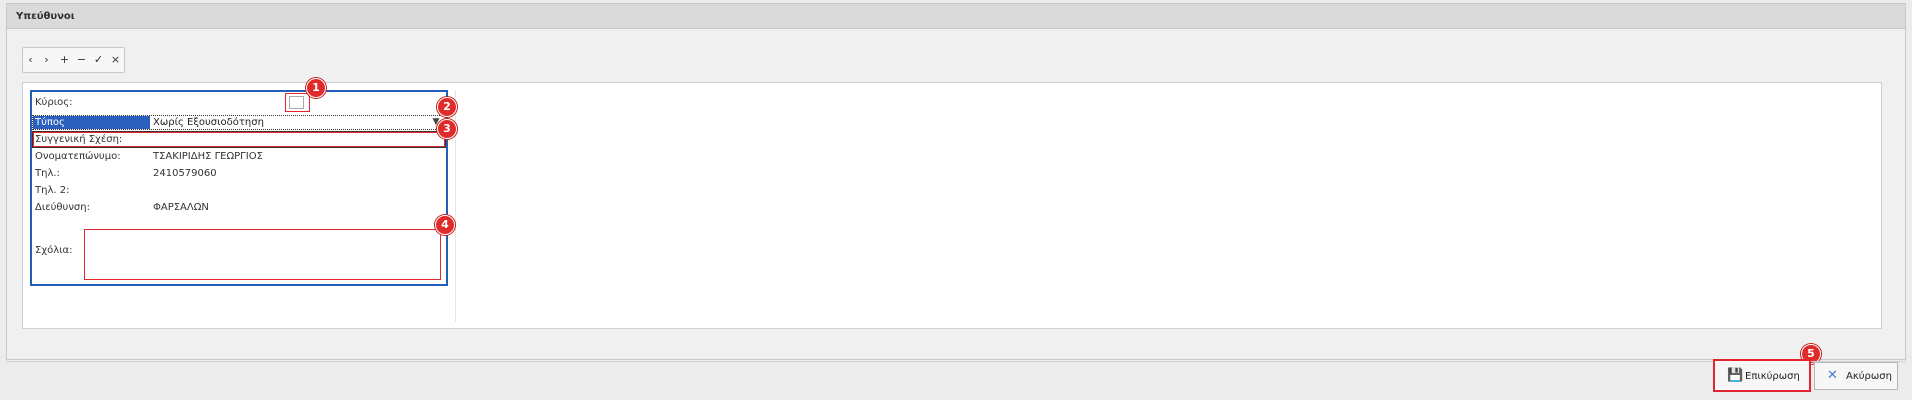  What do you see at coordinates (447, 107) in the screenshot?
I see `annotation-badge-2: 2` at bounding box center [447, 107].